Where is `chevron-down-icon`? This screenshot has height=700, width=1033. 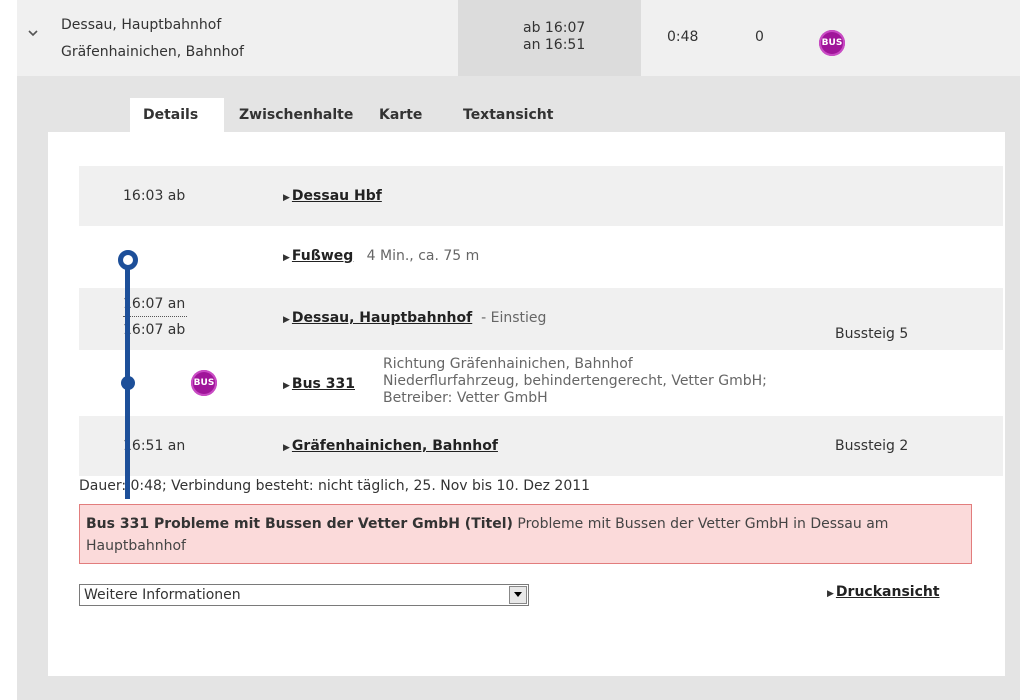
chevron-down-icon is located at coordinates (34, 35).